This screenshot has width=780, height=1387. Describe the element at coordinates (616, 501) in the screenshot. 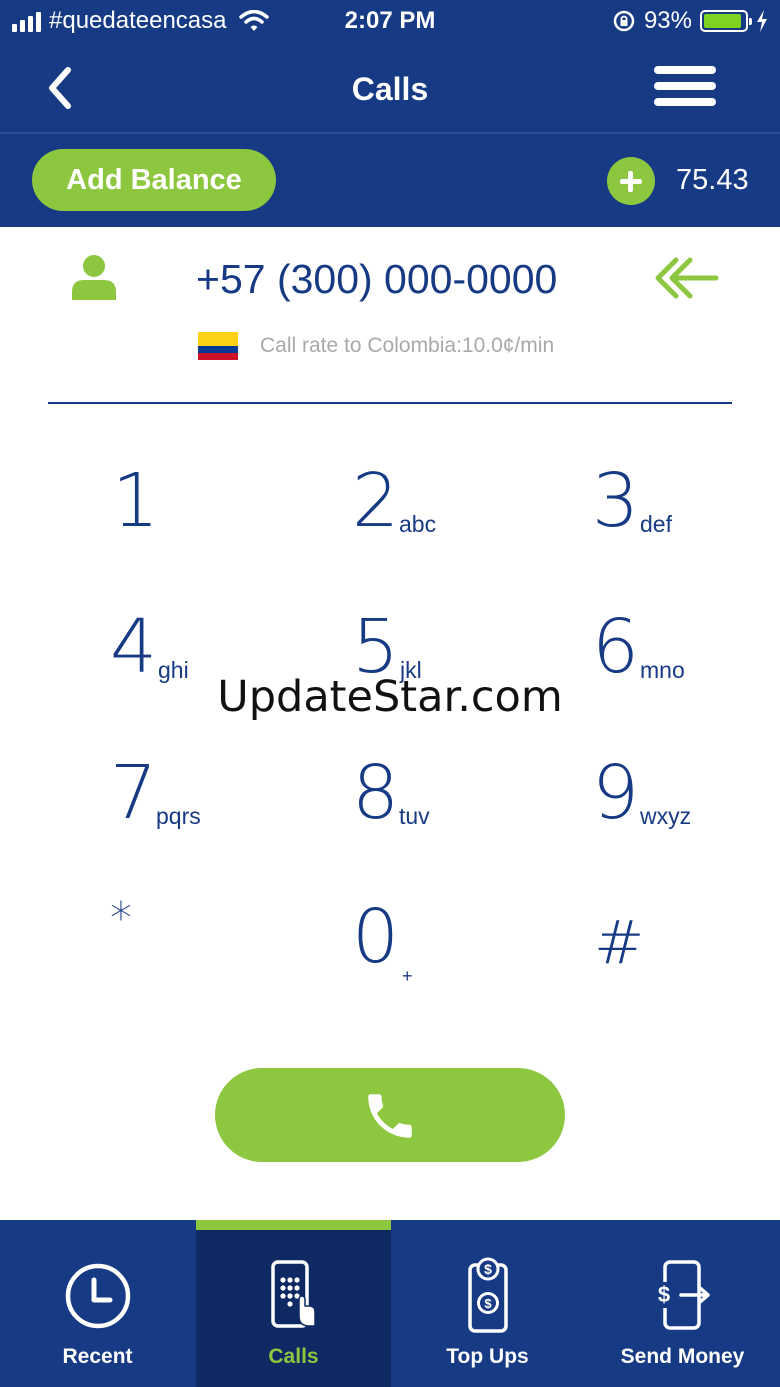

I see `key-digit: 3` at that location.